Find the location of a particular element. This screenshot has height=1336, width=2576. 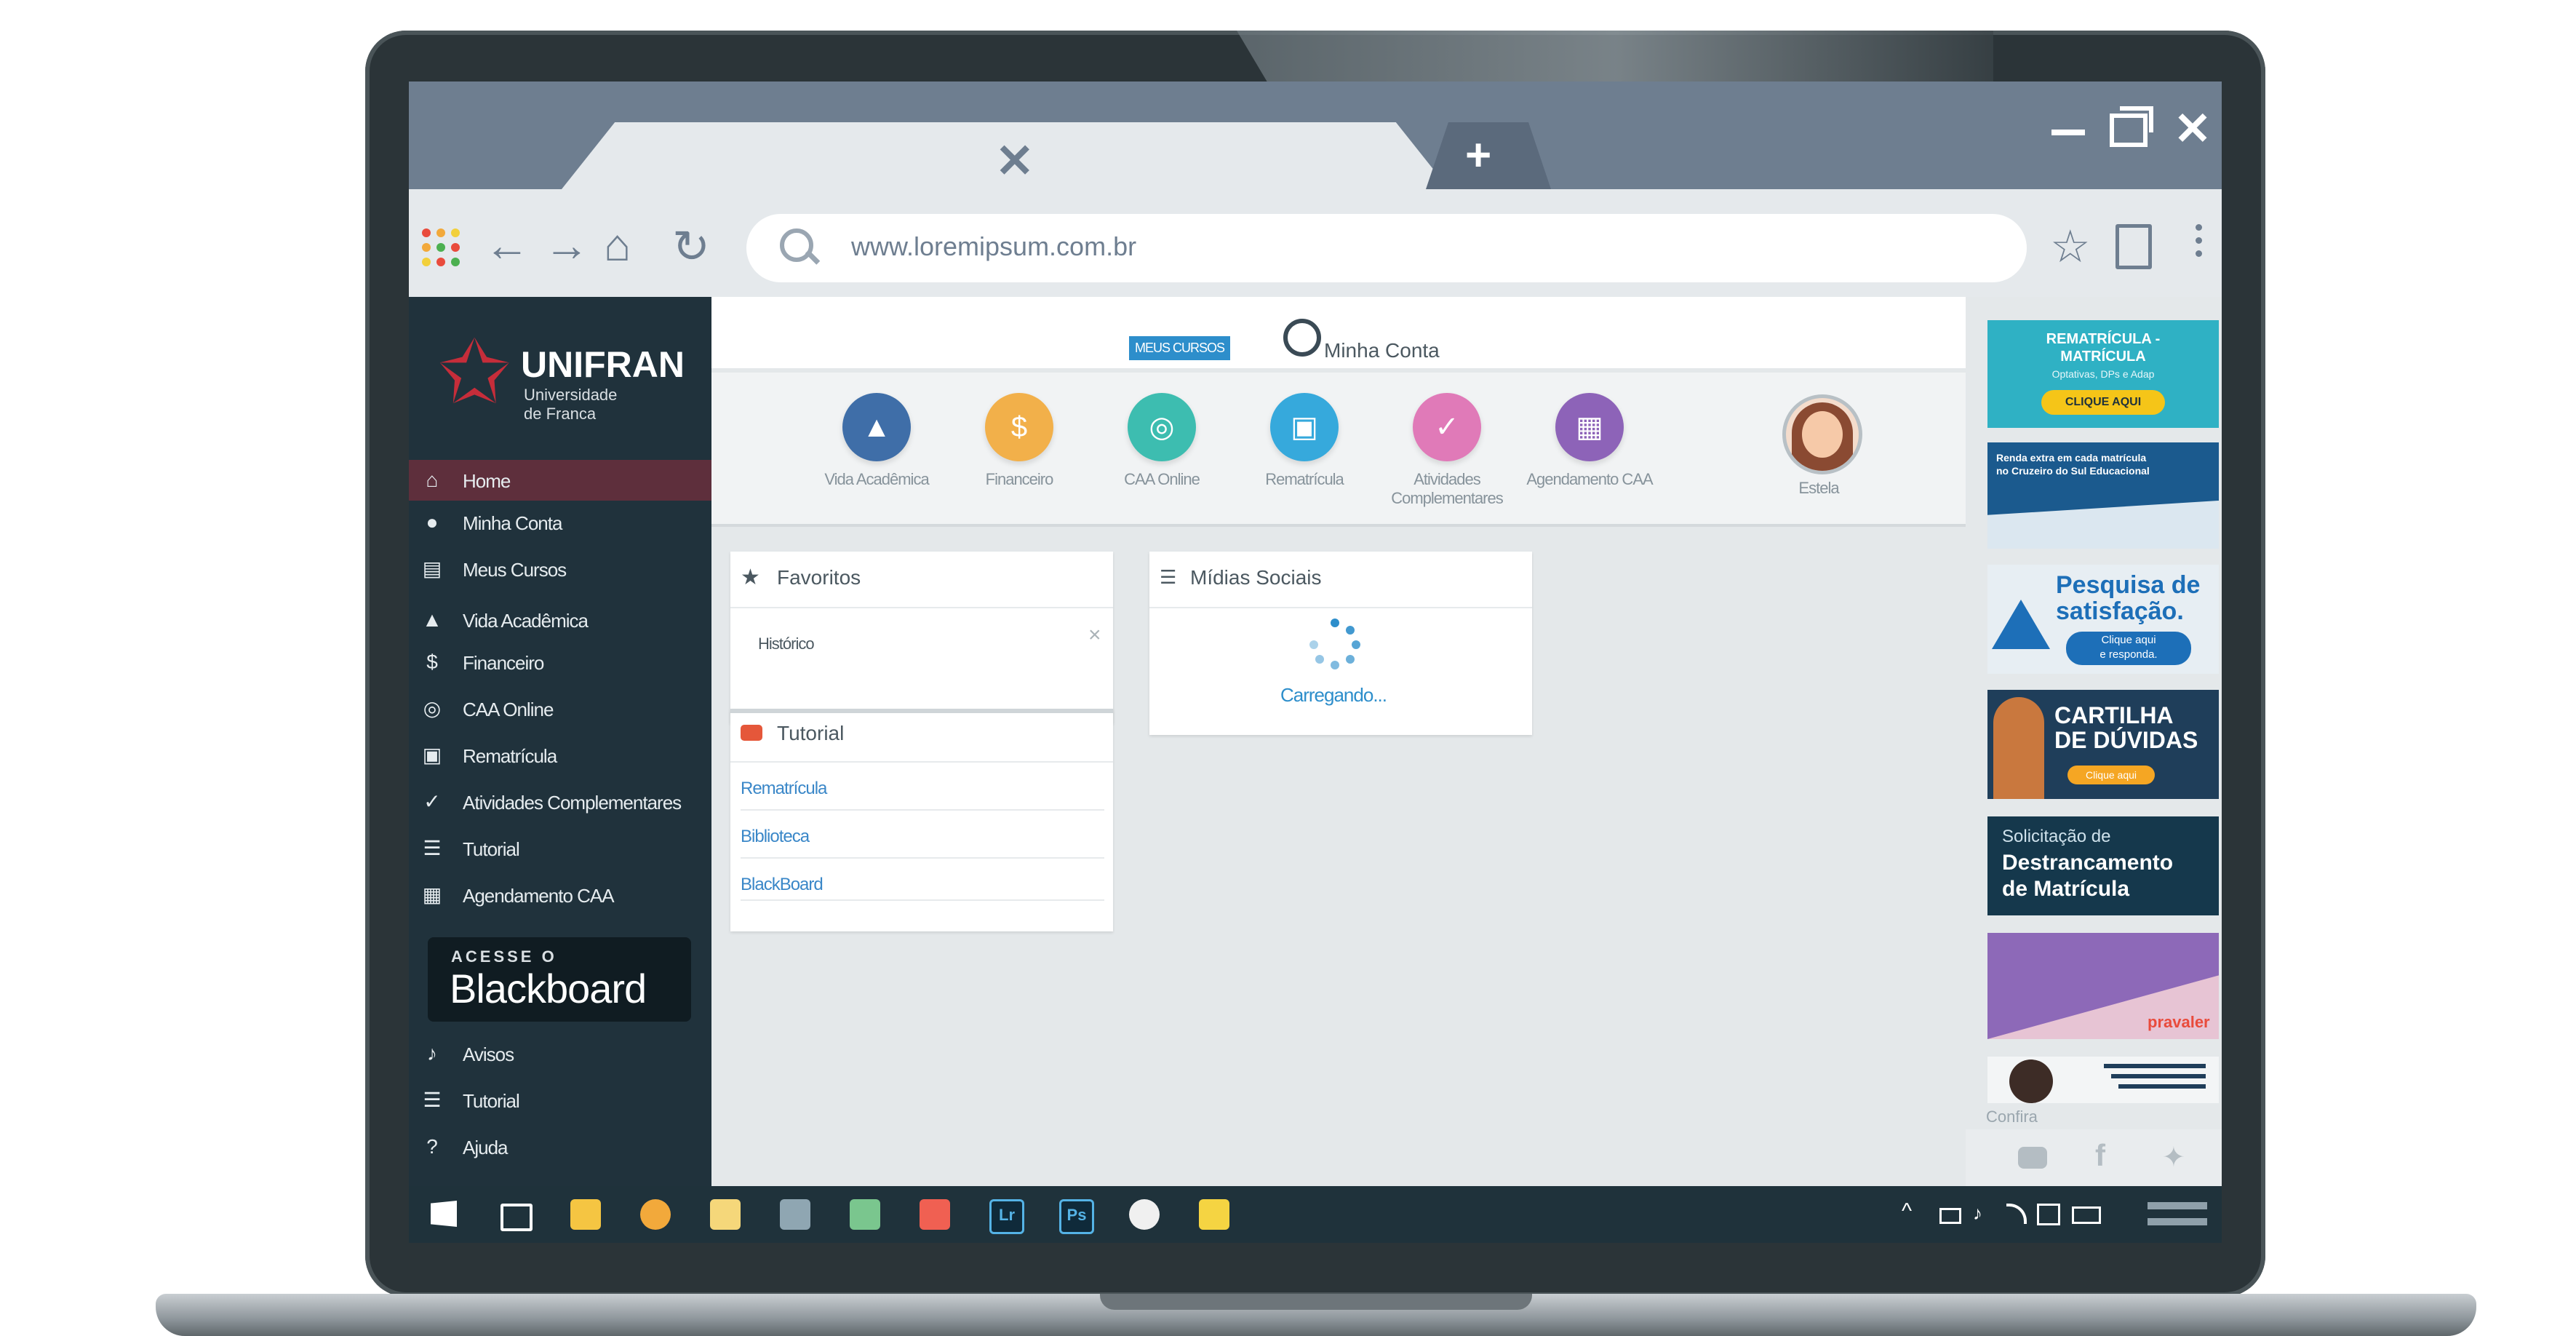

midias-title: Mídias Sociais is located at coordinates (1256, 577).